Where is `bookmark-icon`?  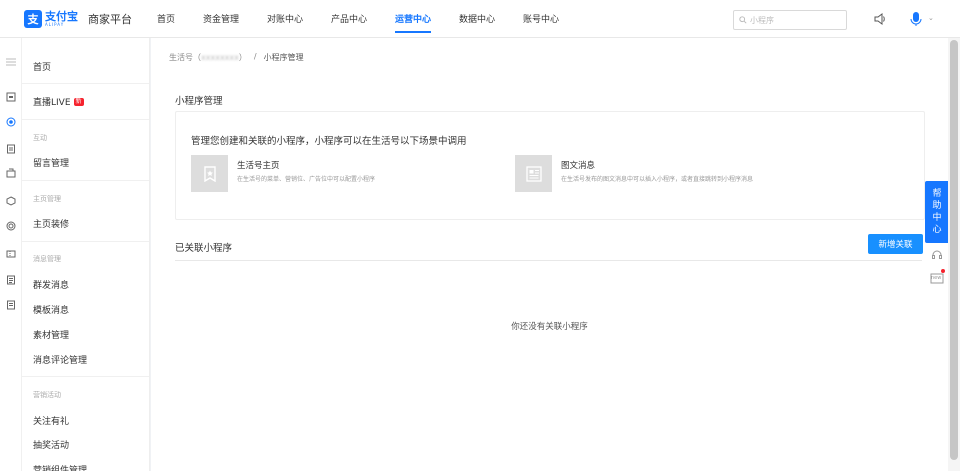
bookmark-icon is located at coordinates (209, 173).